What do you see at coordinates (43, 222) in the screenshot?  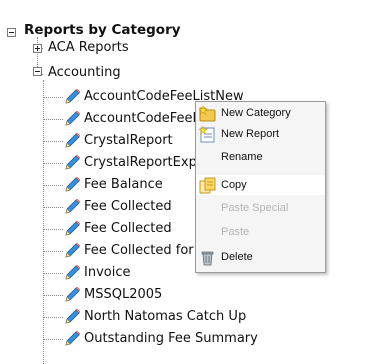 I see `accounting-children-line` at bounding box center [43, 222].